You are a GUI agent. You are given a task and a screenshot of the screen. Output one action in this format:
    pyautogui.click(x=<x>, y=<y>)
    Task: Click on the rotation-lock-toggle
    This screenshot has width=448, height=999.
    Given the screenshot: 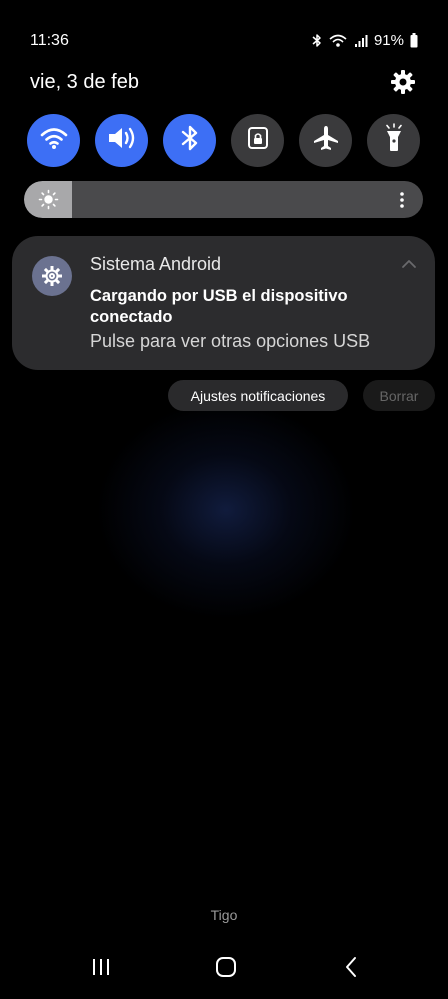 What is the action you would take?
    pyautogui.click(x=257, y=140)
    